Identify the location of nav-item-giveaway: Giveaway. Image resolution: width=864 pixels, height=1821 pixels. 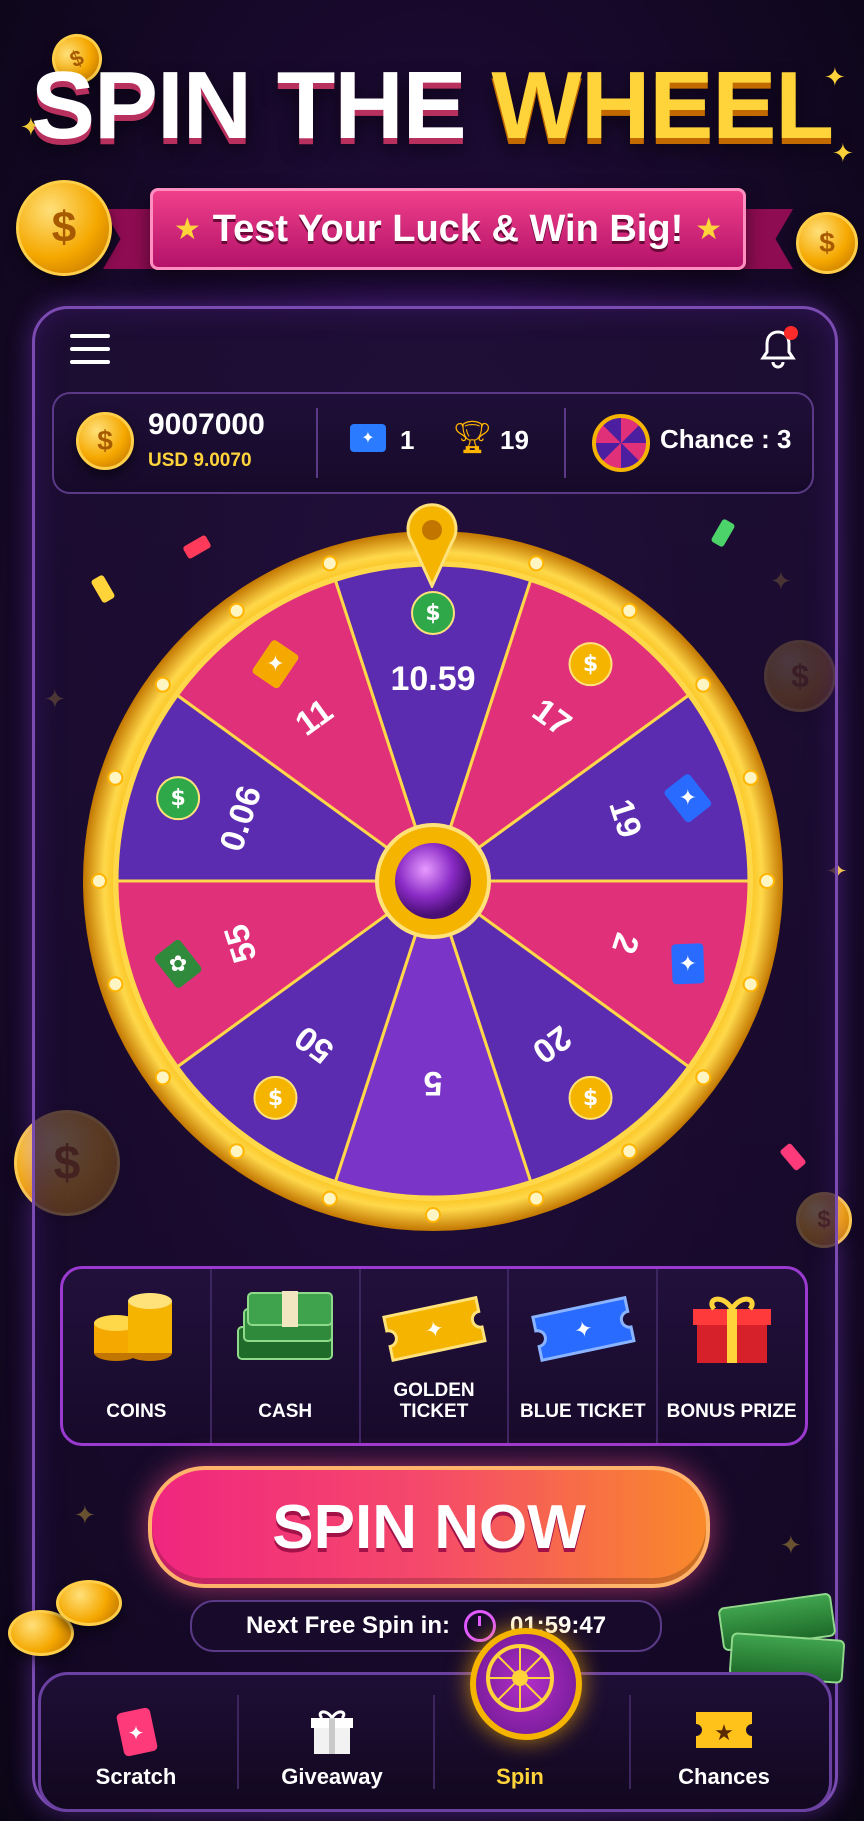
(332, 1739).